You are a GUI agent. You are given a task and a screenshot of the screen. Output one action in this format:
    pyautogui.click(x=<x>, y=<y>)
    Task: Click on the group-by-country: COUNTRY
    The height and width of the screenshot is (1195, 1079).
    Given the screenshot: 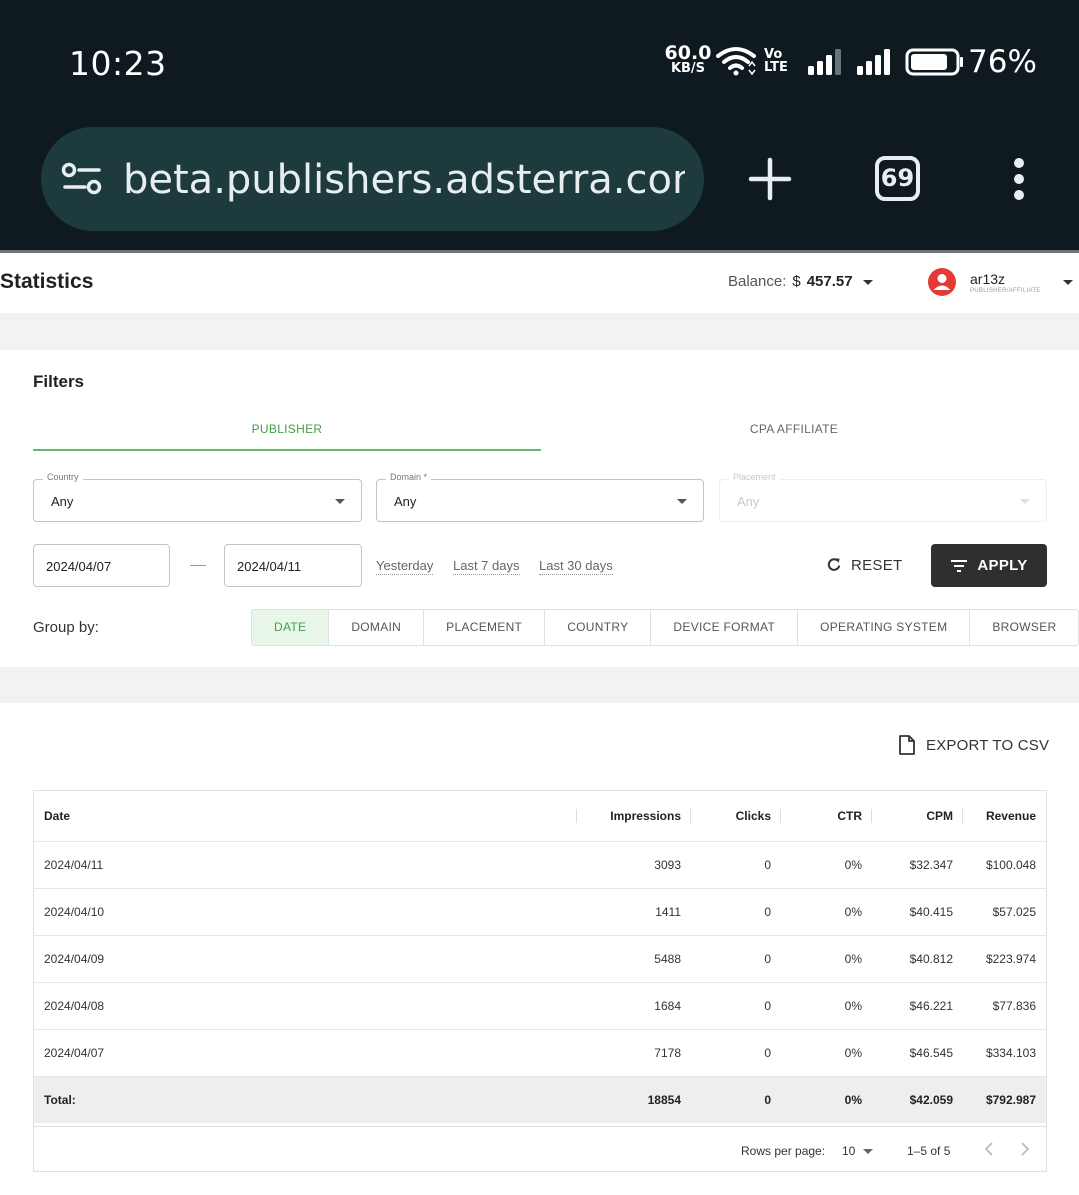 What is the action you would take?
    pyautogui.click(x=598, y=627)
    